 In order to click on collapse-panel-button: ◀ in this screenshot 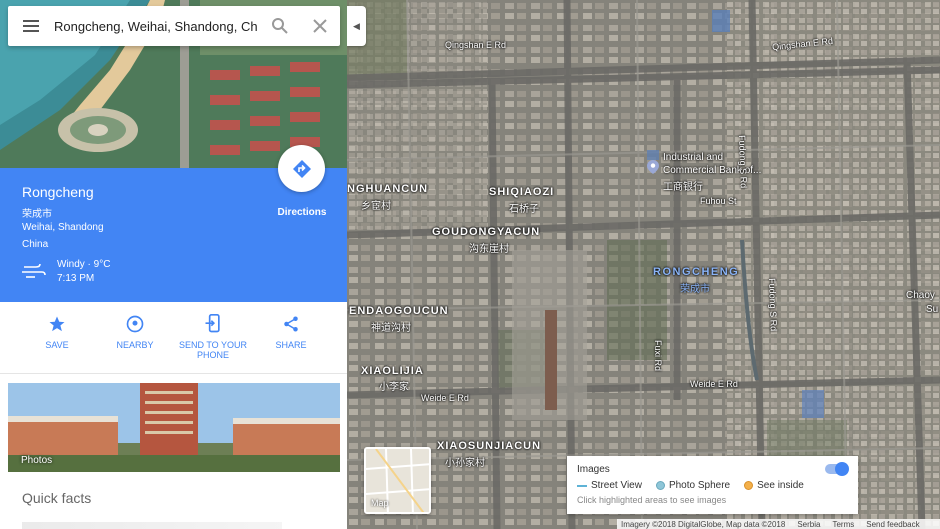, I will do `click(356, 26)`.